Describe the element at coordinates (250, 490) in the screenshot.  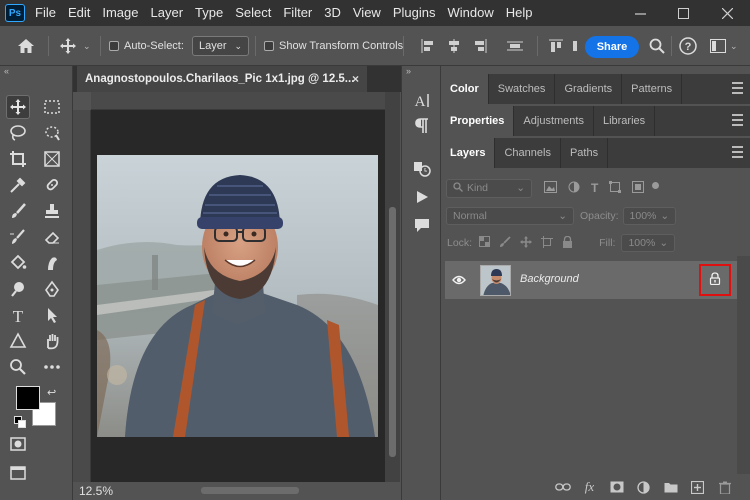
I see `horizontal-scroll-thumb` at that location.